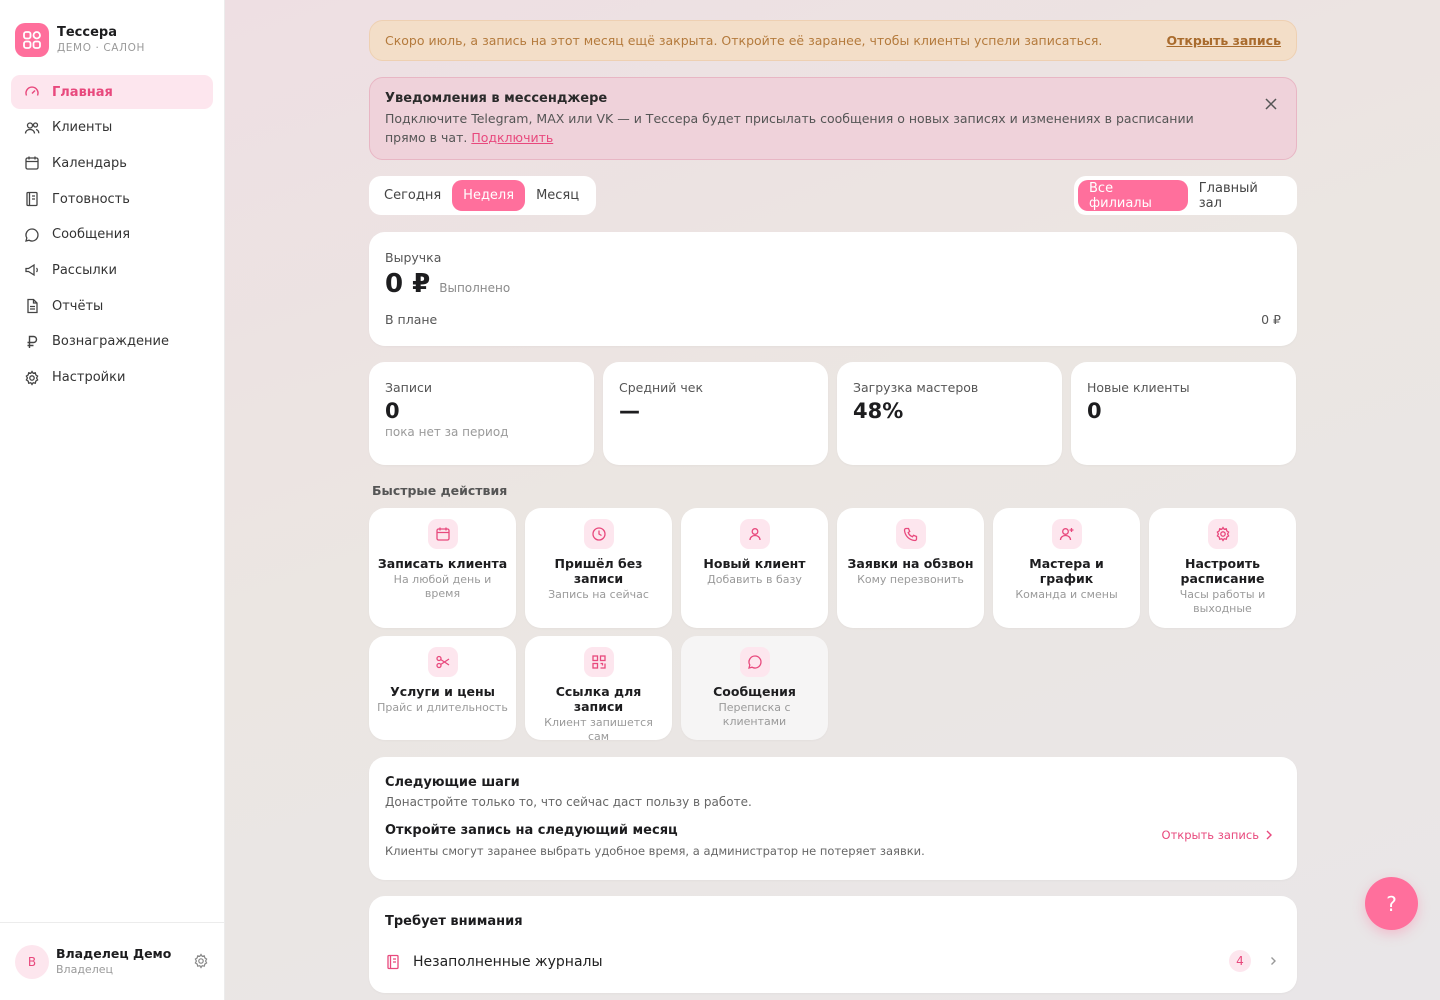  I want to click on sidebar-item-label: Сообщения, so click(91, 235).